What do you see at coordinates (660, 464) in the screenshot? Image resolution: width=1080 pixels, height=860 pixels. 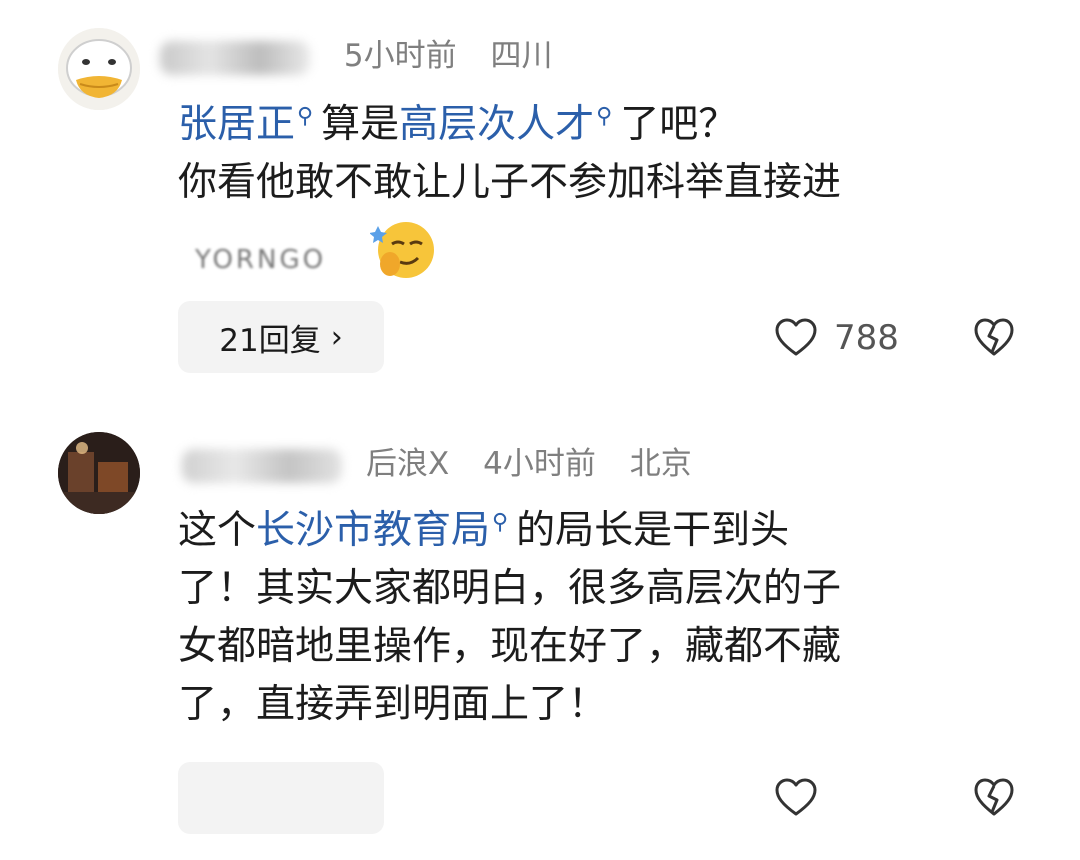 I see `comment-location: 北京` at bounding box center [660, 464].